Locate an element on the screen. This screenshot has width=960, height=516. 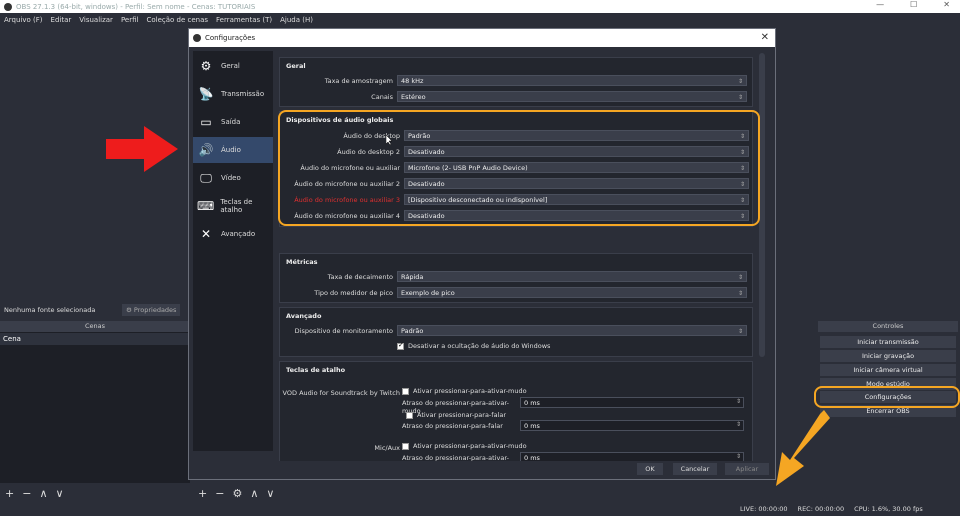
nav-label: Teclas de atalho is located at coordinates (236, 206).